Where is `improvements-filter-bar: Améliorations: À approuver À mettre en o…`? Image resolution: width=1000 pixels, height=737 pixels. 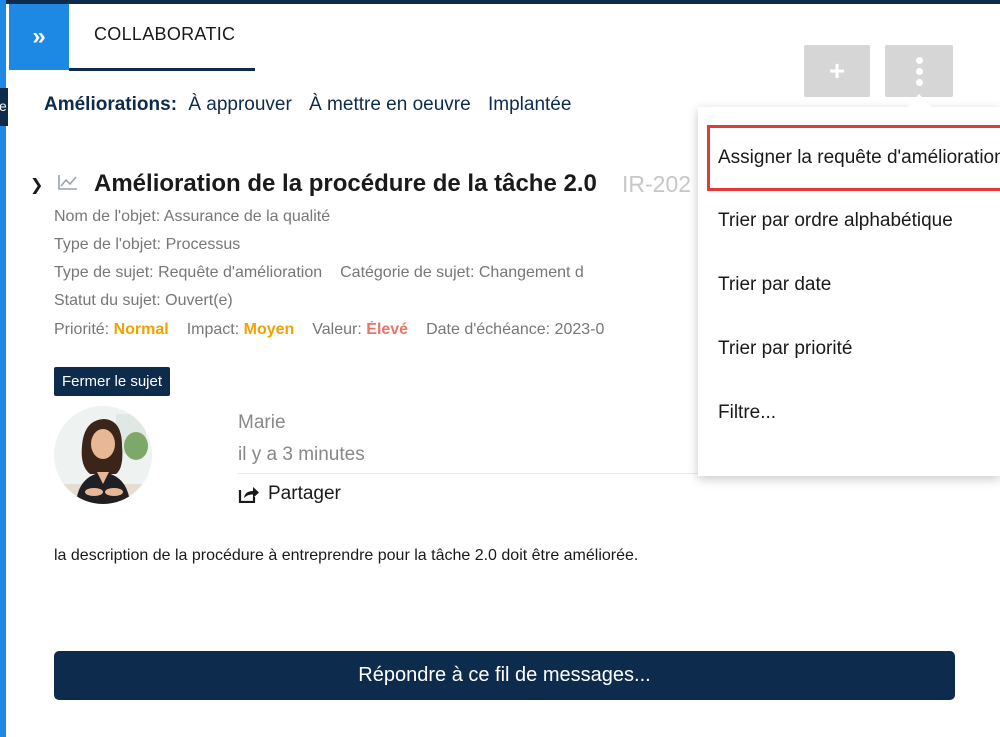 improvements-filter-bar: Améliorations: À approuver À mettre en o… is located at coordinates (313, 105).